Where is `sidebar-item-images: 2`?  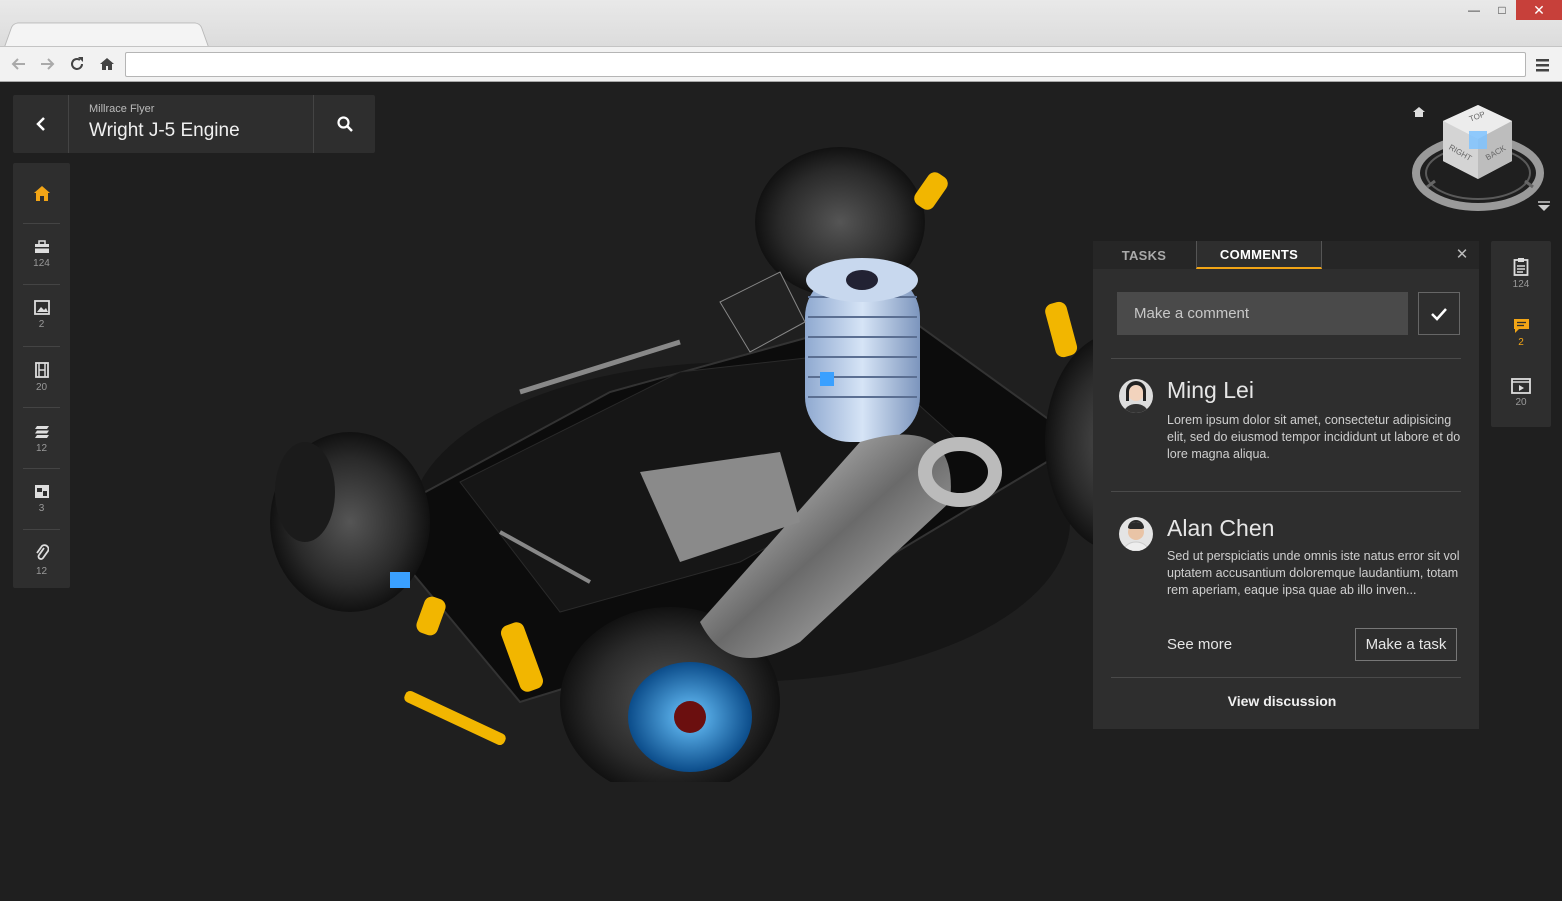 sidebar-item-images: 2 is located at coordinates (41, 315).